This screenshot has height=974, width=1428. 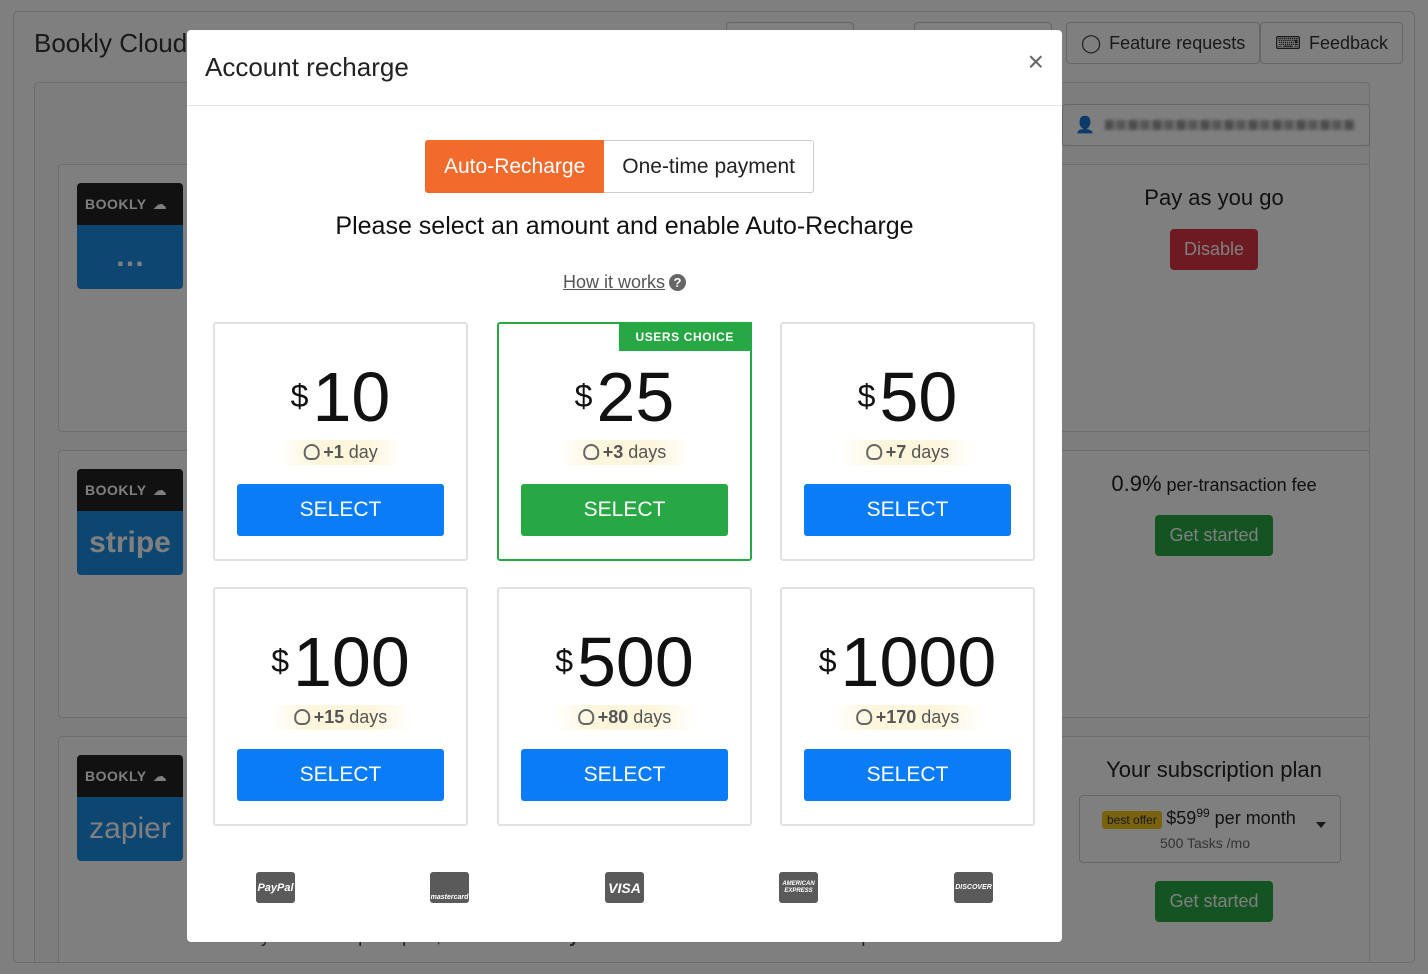 What do you see at coordinates (275, 887) in the screenshot?
I see `paypal-logo: PayPal` at bounding box center [275, 887].